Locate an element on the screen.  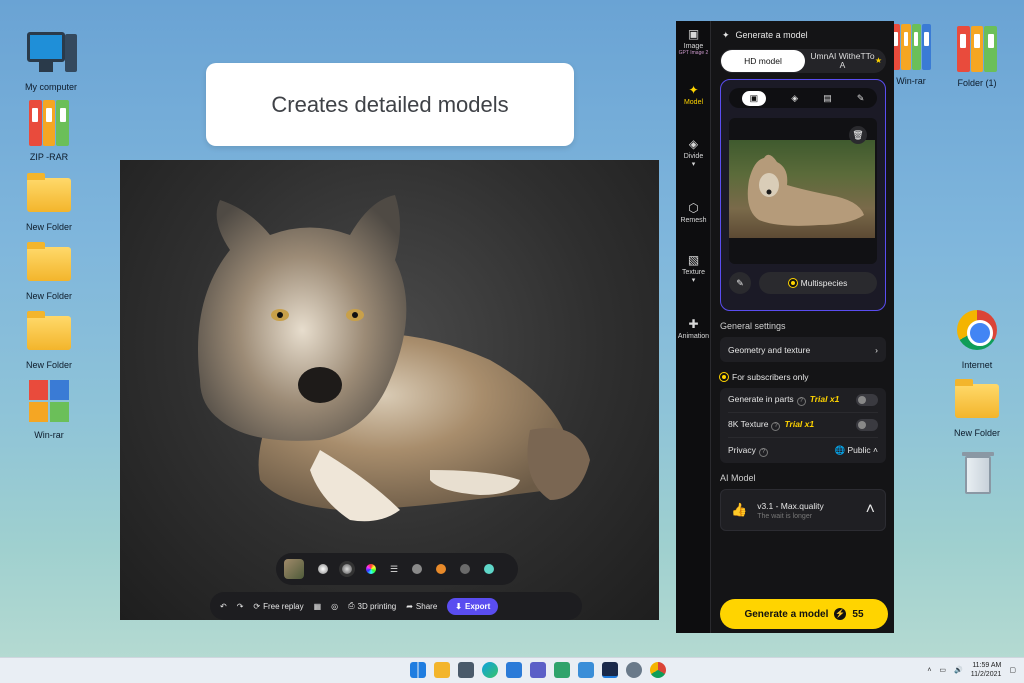
generate-model-button: Generate a model ⚡ 55 is located at coordinates (804, 614).